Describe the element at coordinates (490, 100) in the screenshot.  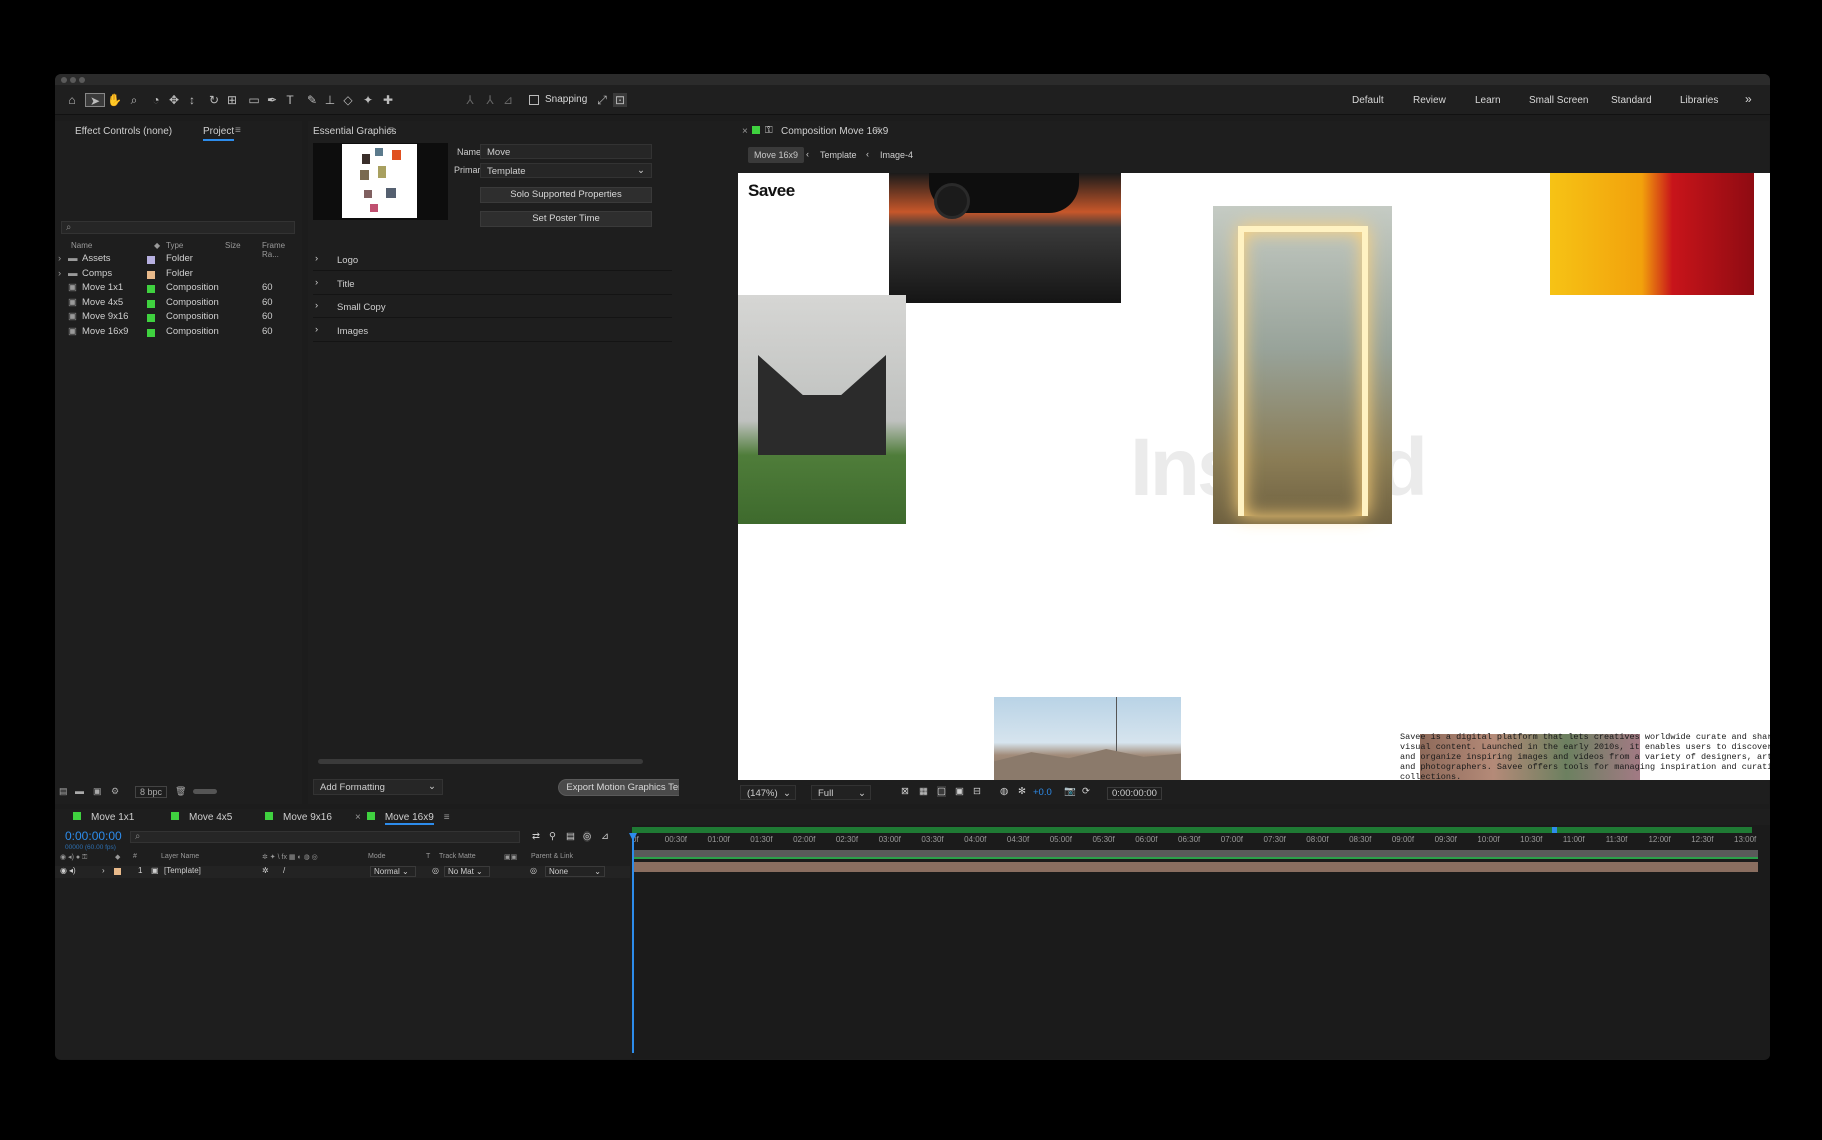
I see `world-axis-icon: ⅄` at that location.